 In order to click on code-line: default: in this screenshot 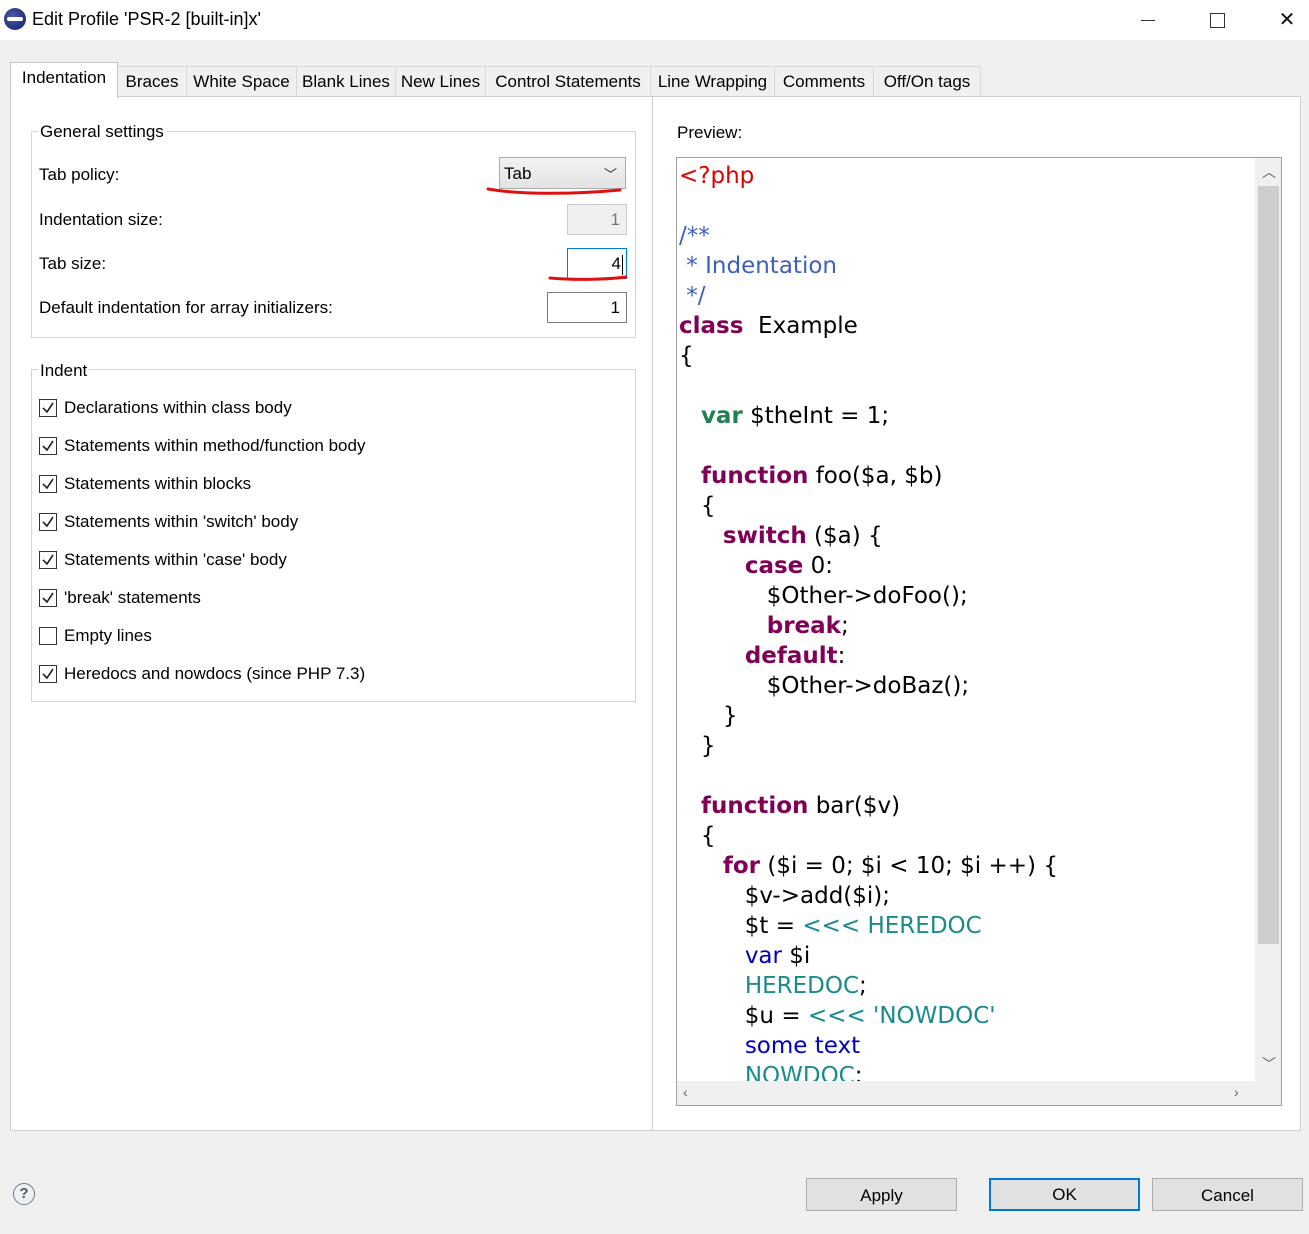, I will do `click(762, 656)`.